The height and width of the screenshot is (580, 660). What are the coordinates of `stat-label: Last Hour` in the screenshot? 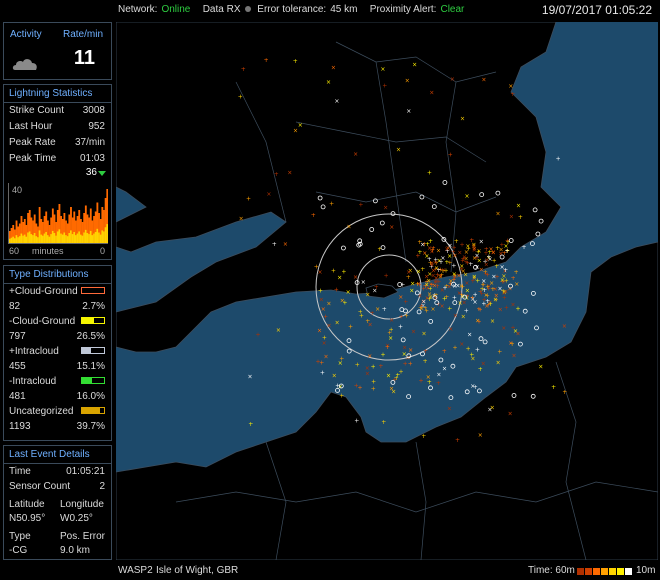 It's located at (31, 126).